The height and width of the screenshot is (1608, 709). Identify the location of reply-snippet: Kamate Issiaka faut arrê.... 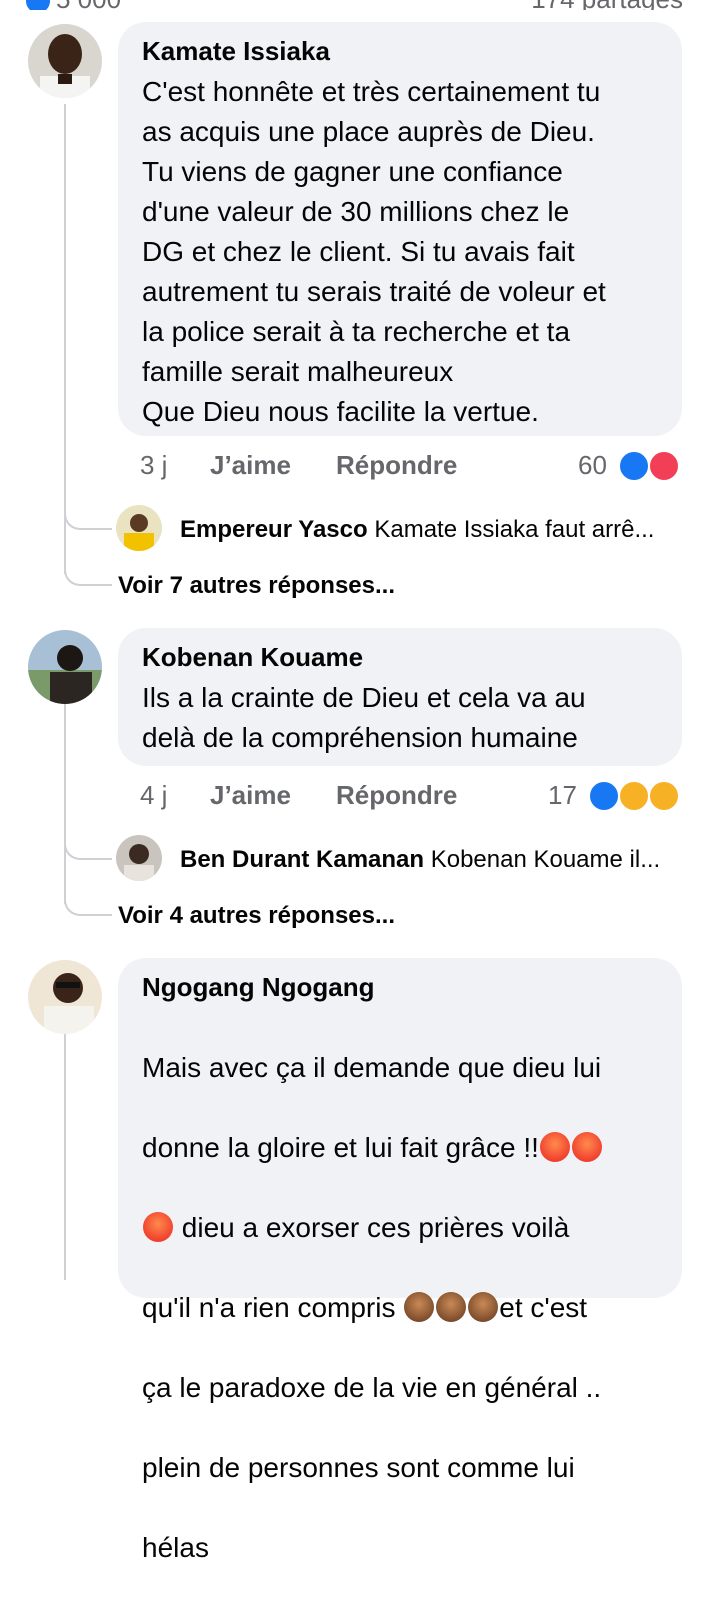
(514, 529).